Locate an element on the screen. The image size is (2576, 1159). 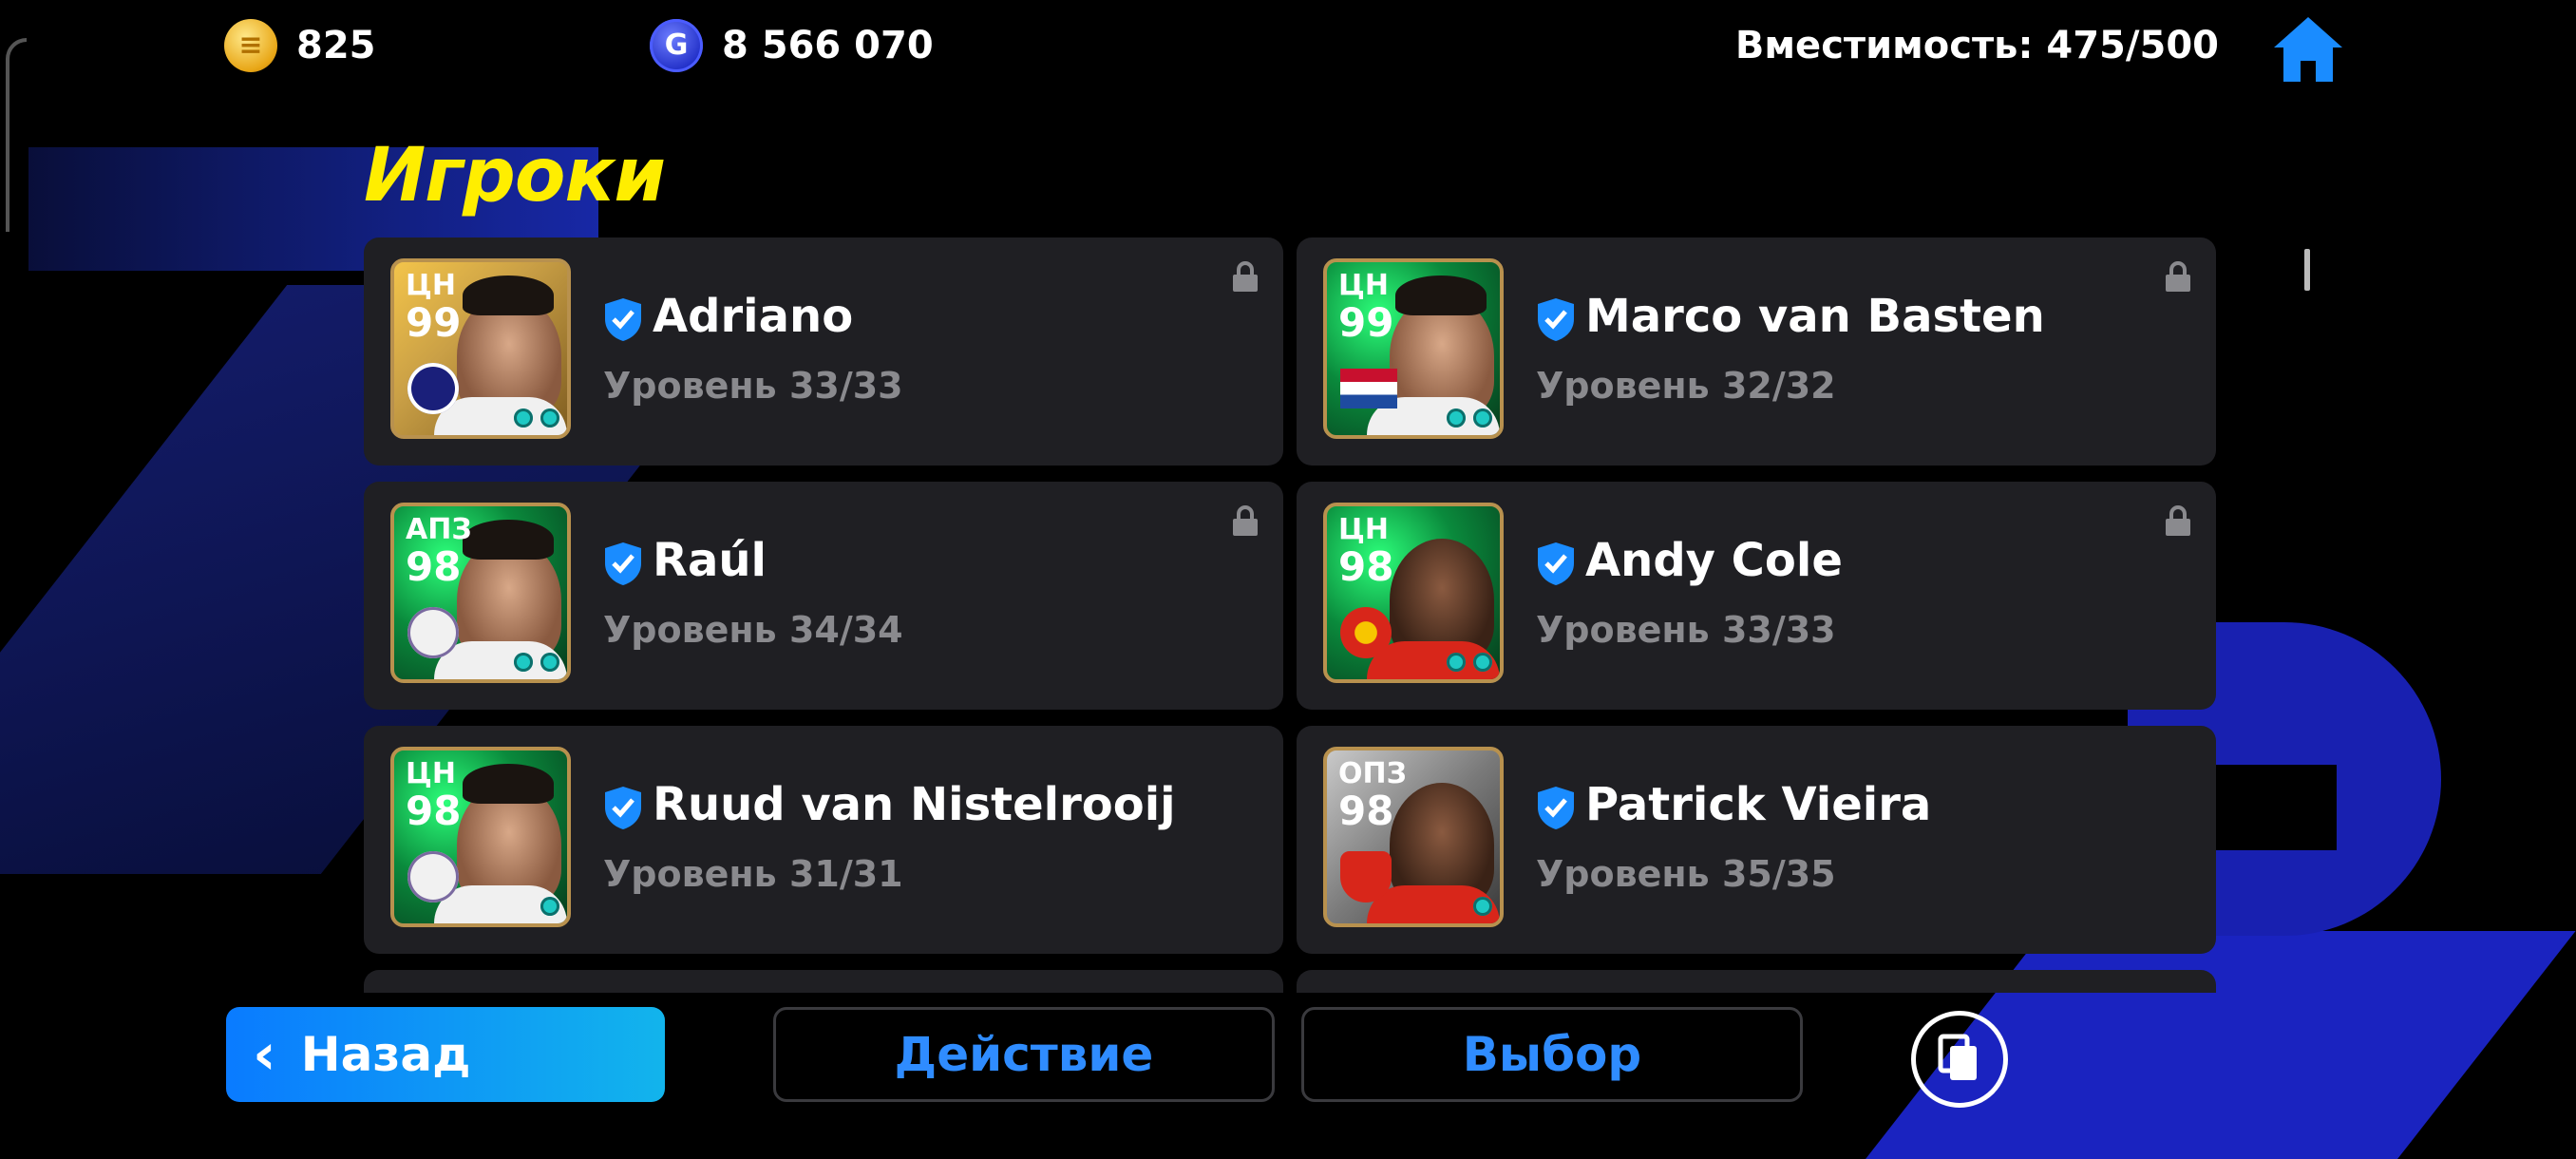
select-button-label: Выбор is located at coordinates (1552, 1054).